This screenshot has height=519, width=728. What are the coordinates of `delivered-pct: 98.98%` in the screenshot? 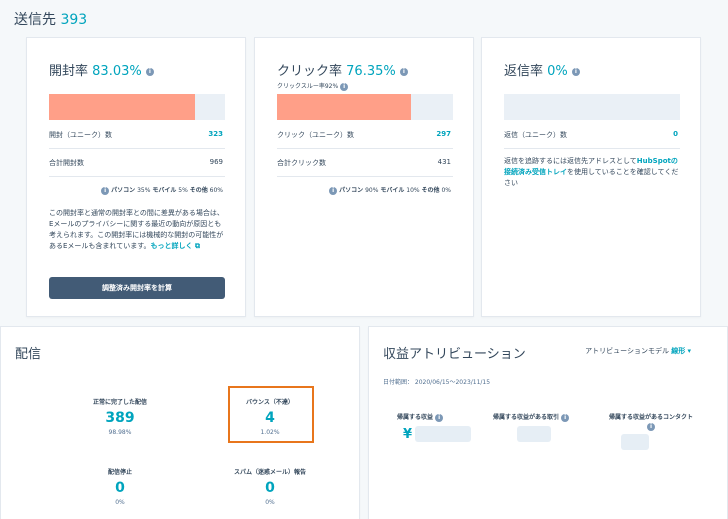 It's located at (120, 432).